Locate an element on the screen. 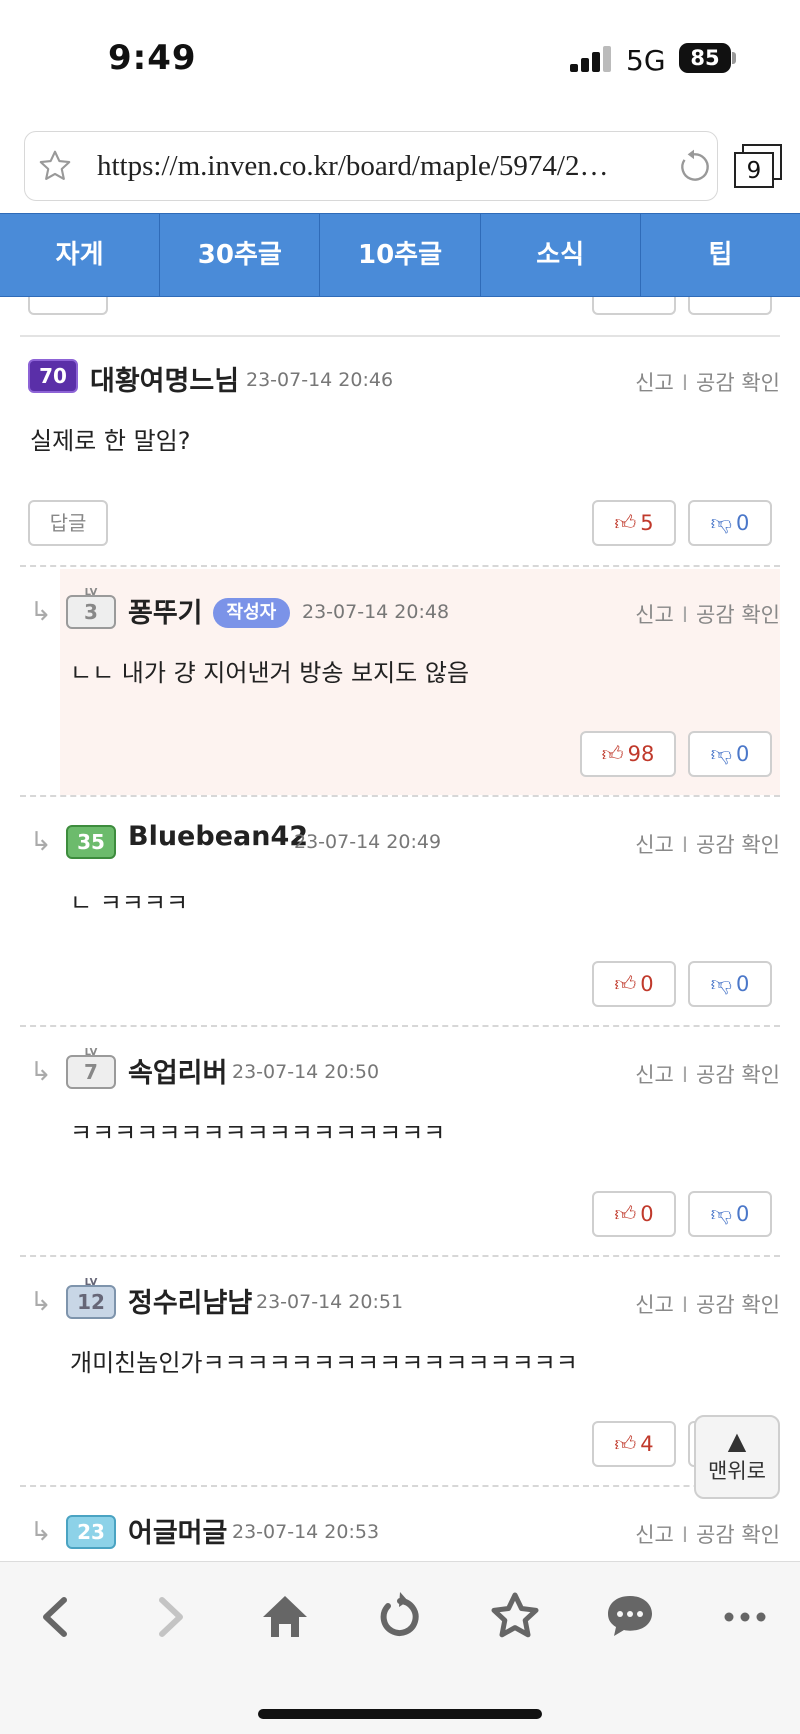  bookmark-star-icon is located at coordinates (55, 166).